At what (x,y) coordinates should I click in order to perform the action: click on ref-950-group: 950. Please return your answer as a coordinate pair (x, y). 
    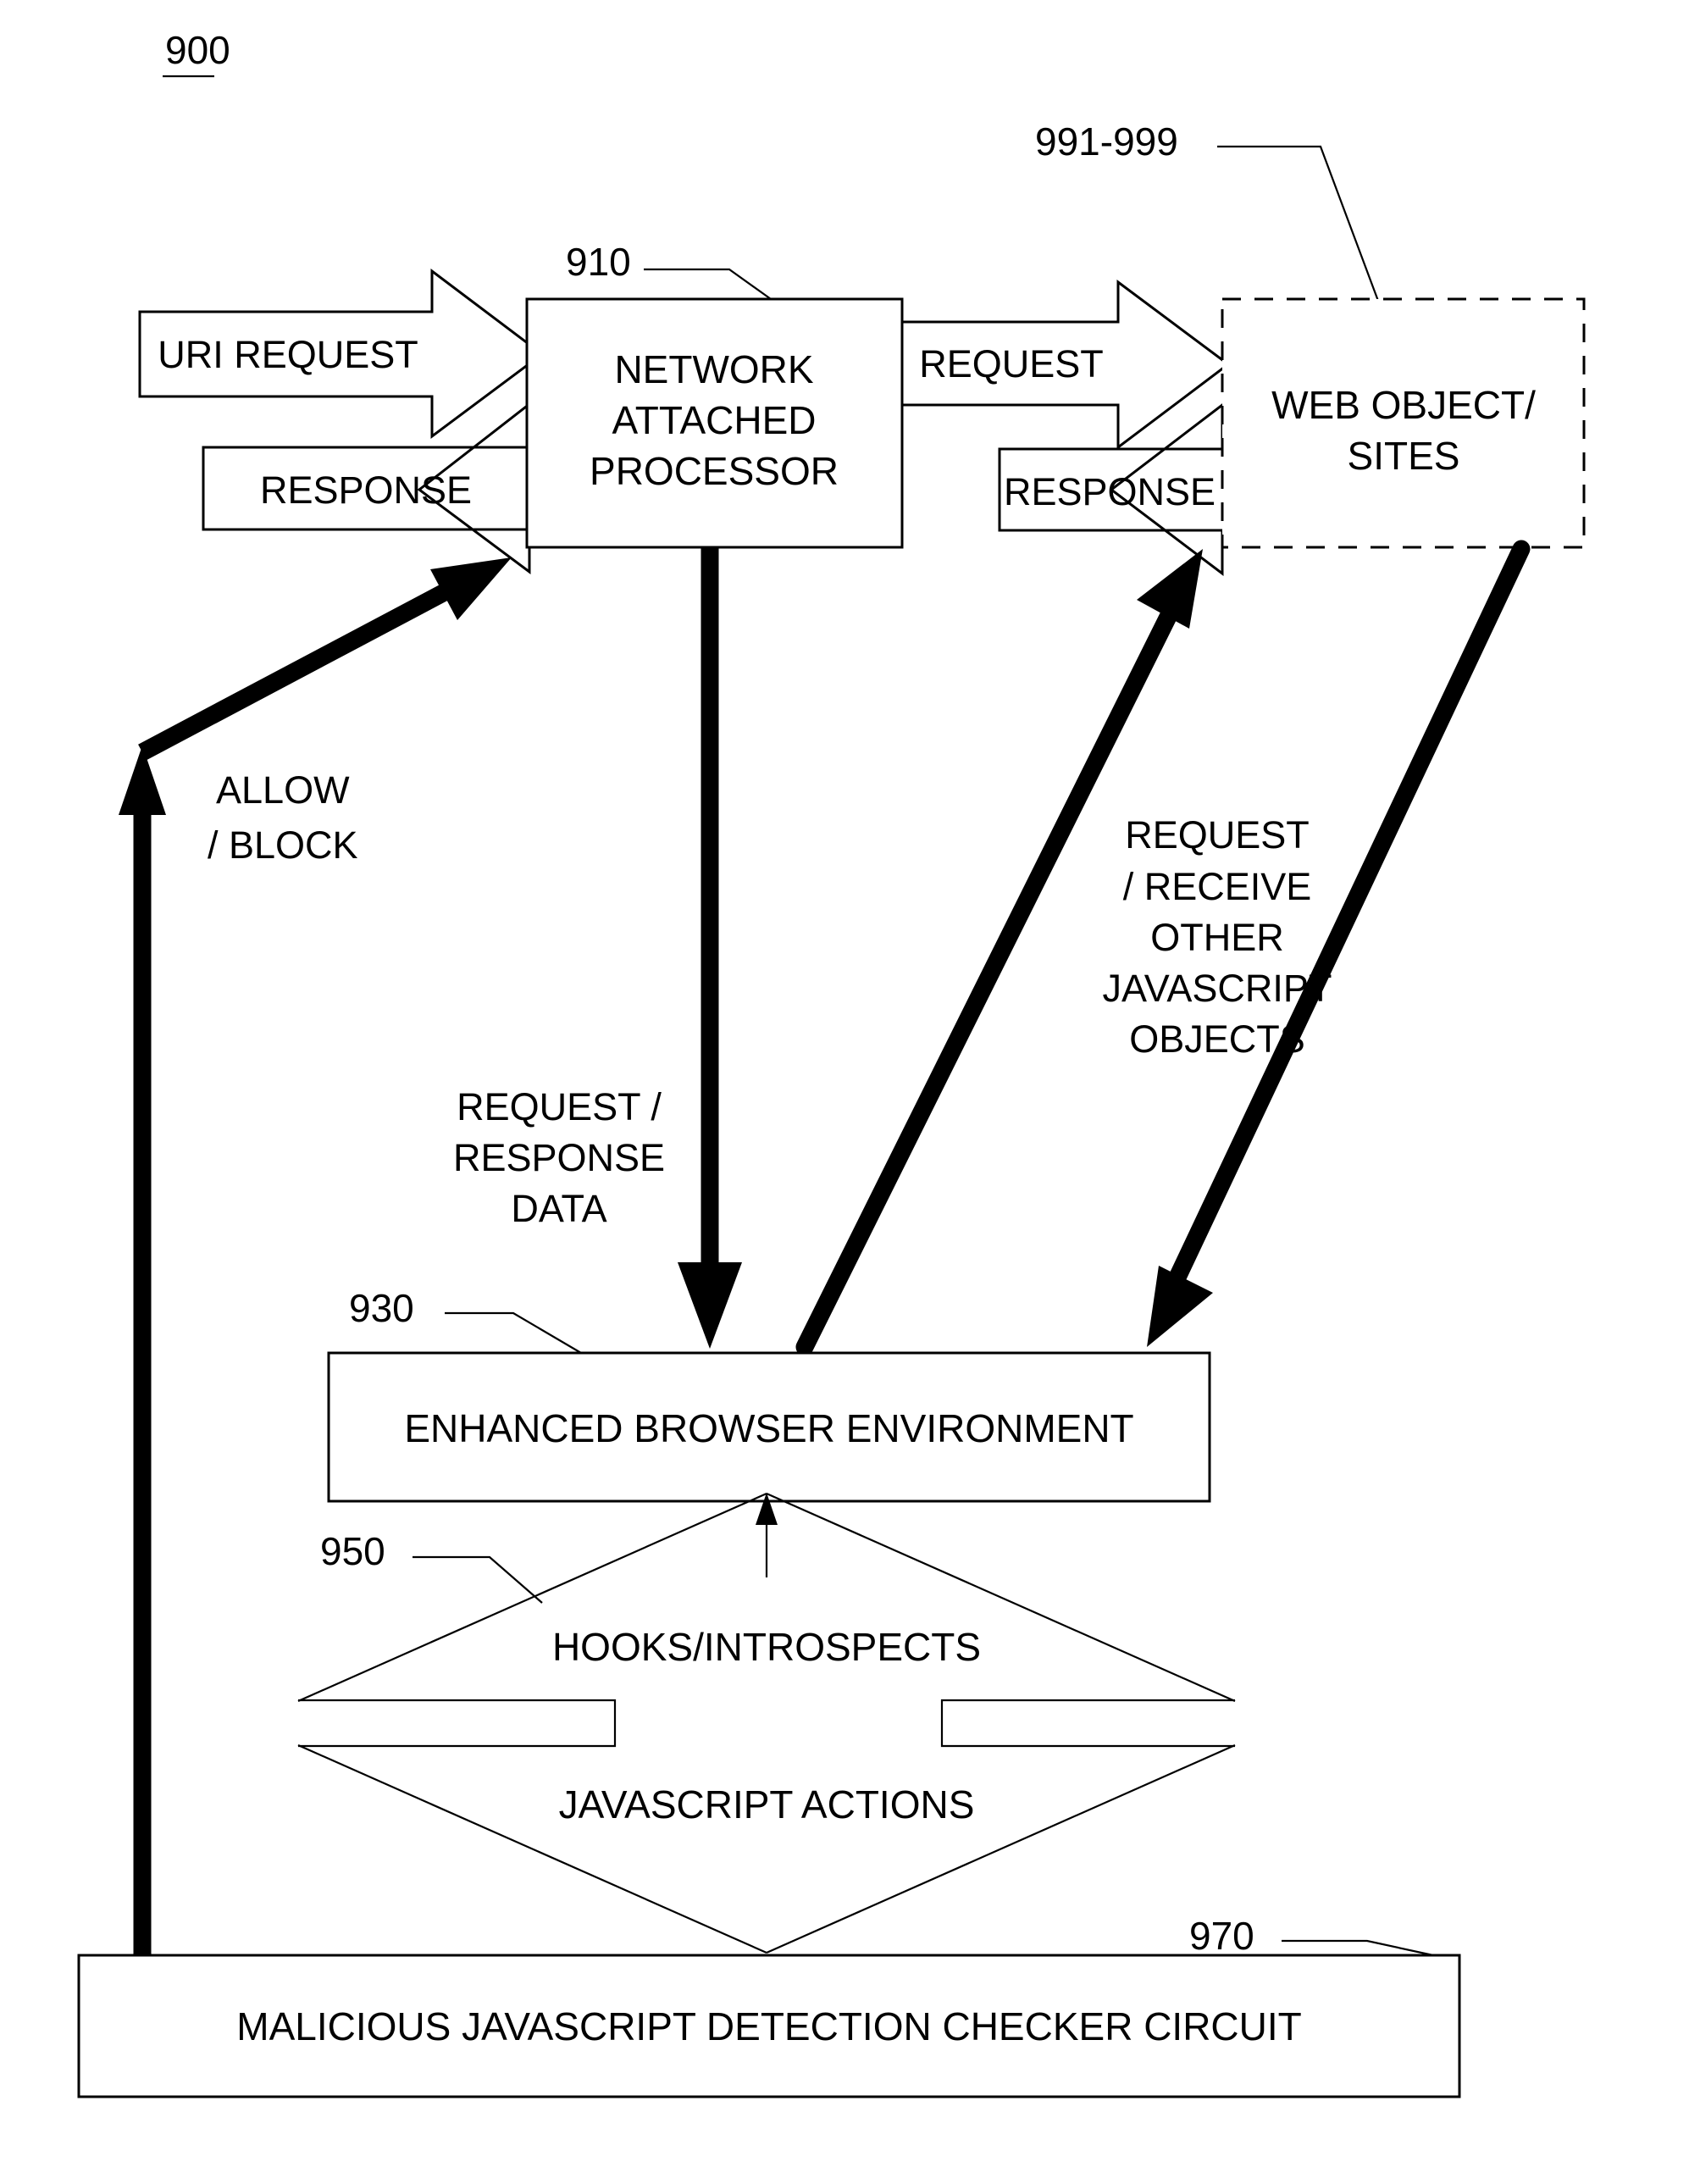
    Looking at the image, I should click on (431, 1566).